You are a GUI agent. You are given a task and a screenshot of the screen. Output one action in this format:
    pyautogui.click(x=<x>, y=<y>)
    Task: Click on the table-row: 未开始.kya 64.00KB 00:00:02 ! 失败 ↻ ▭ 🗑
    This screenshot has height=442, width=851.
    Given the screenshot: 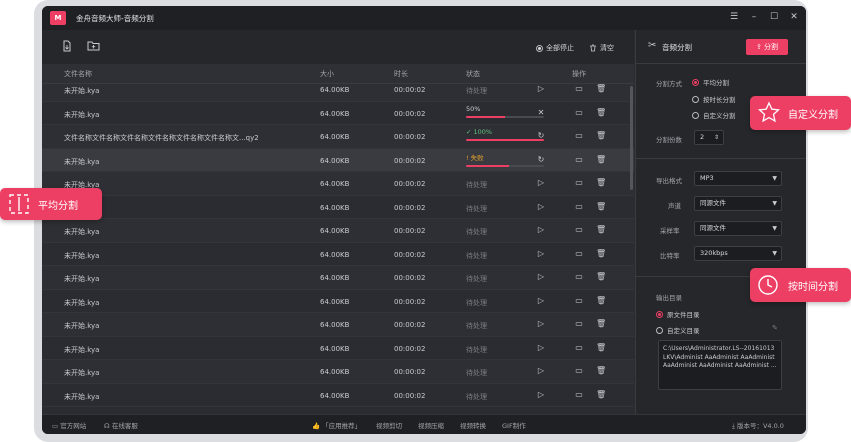 What is the action you would take?
    pyautogui.click(x=338, y=160)
    